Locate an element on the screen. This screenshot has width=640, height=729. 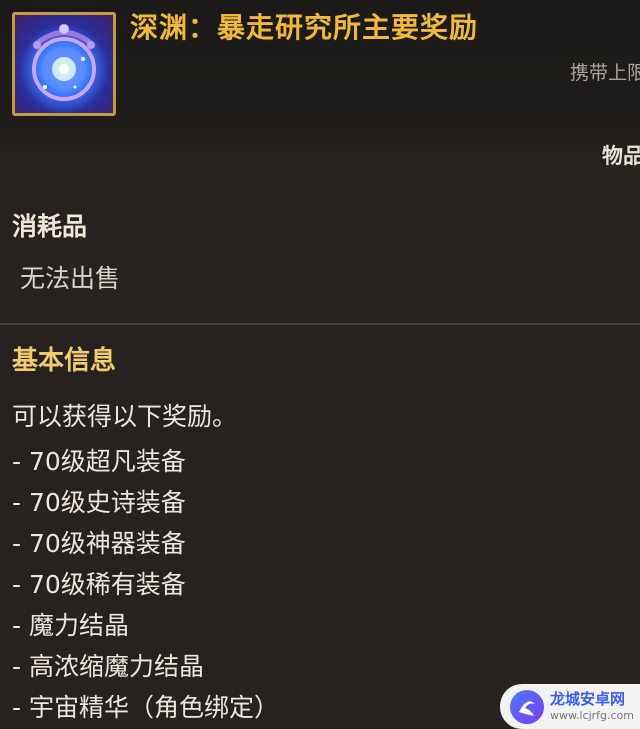
carry-limit-label: 携带上限 is located at coordinates (604, 73).